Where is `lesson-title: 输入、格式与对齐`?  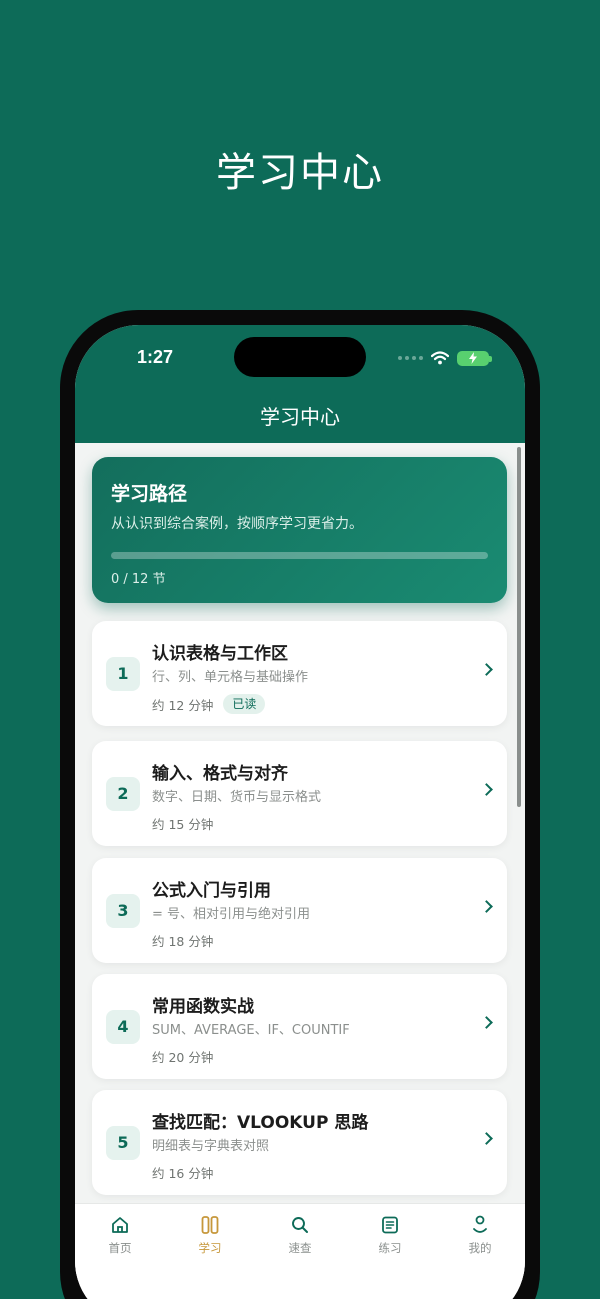
lesson-title: 输入、格式与对齐 is located at coordinates (220, 774).